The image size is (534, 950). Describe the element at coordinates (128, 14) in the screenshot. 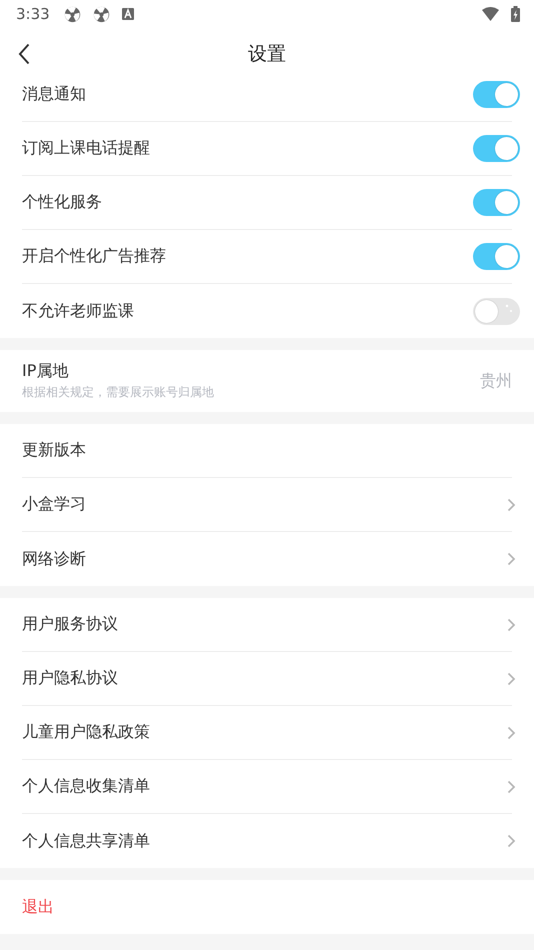

I see `keyboard-icon` at that location.